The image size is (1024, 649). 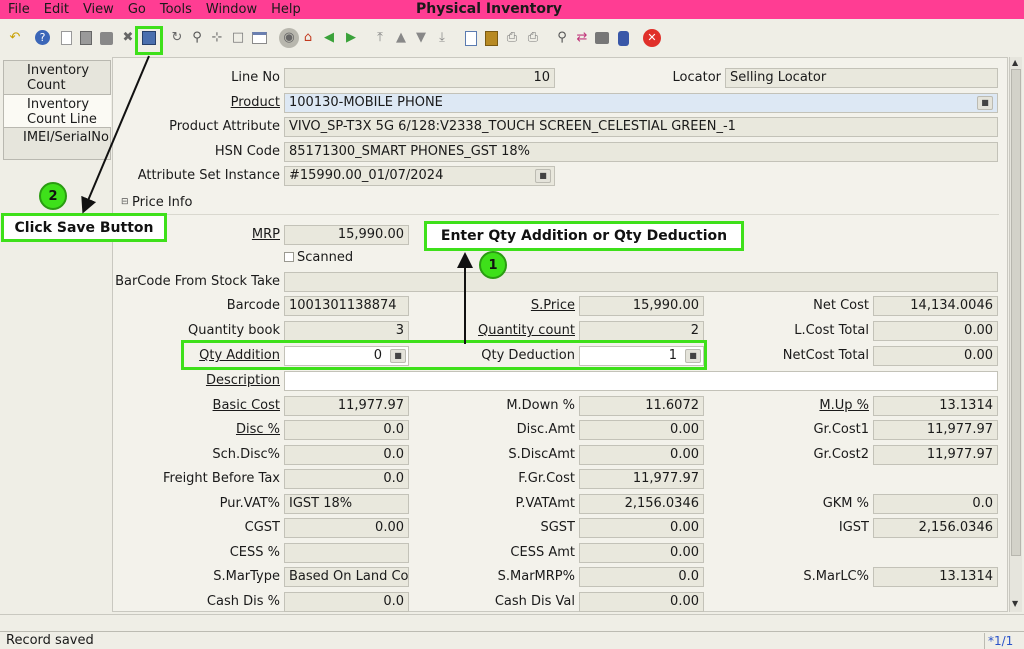 I want to click on first-record-icon: ⤒, so click(x=380, y=38).